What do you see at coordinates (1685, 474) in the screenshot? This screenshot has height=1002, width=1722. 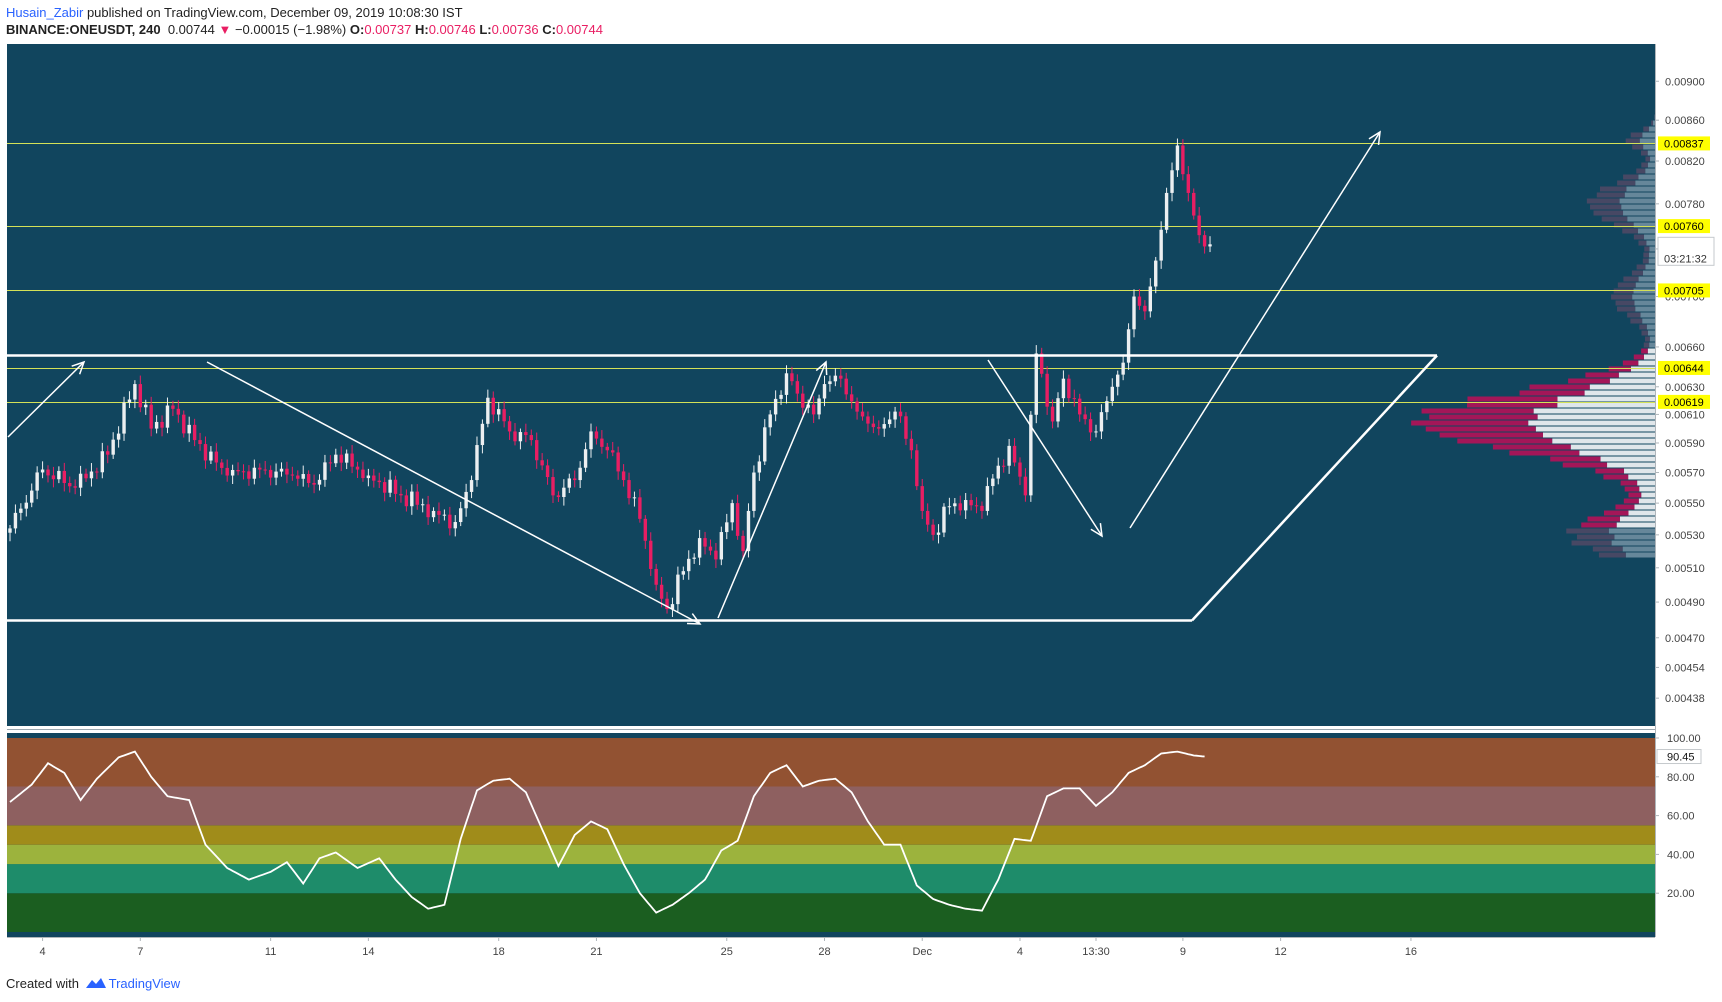 I see `price-tick-label: 0.00570` at bounding box center [1685, 474].